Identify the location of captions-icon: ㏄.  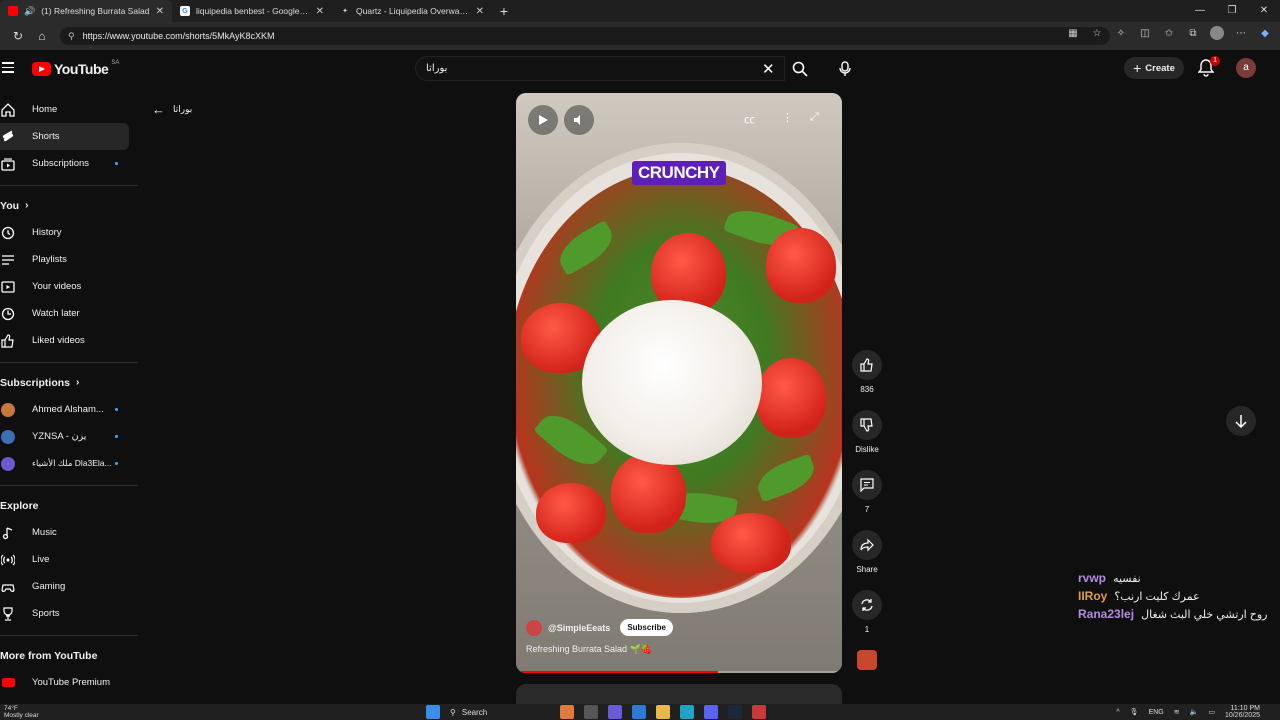
(749, 119).